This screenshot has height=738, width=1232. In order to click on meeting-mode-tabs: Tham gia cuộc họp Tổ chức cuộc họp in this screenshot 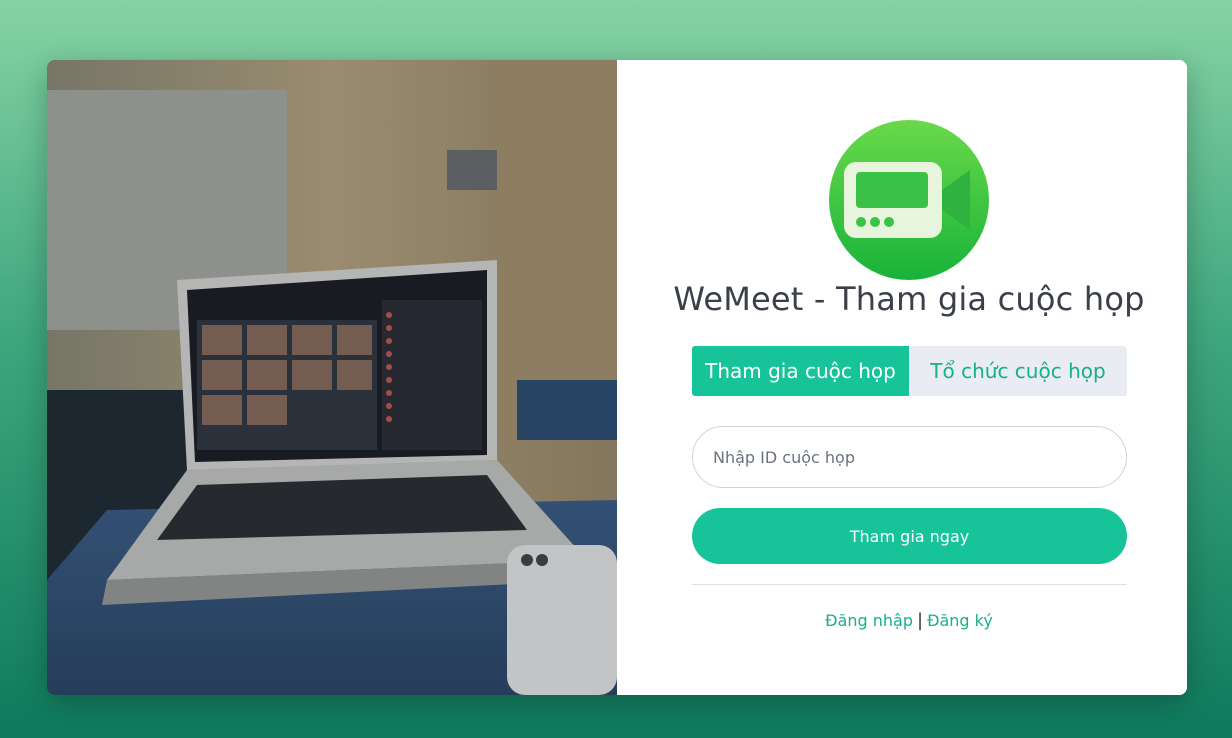, I will do `click(909, 371)`.